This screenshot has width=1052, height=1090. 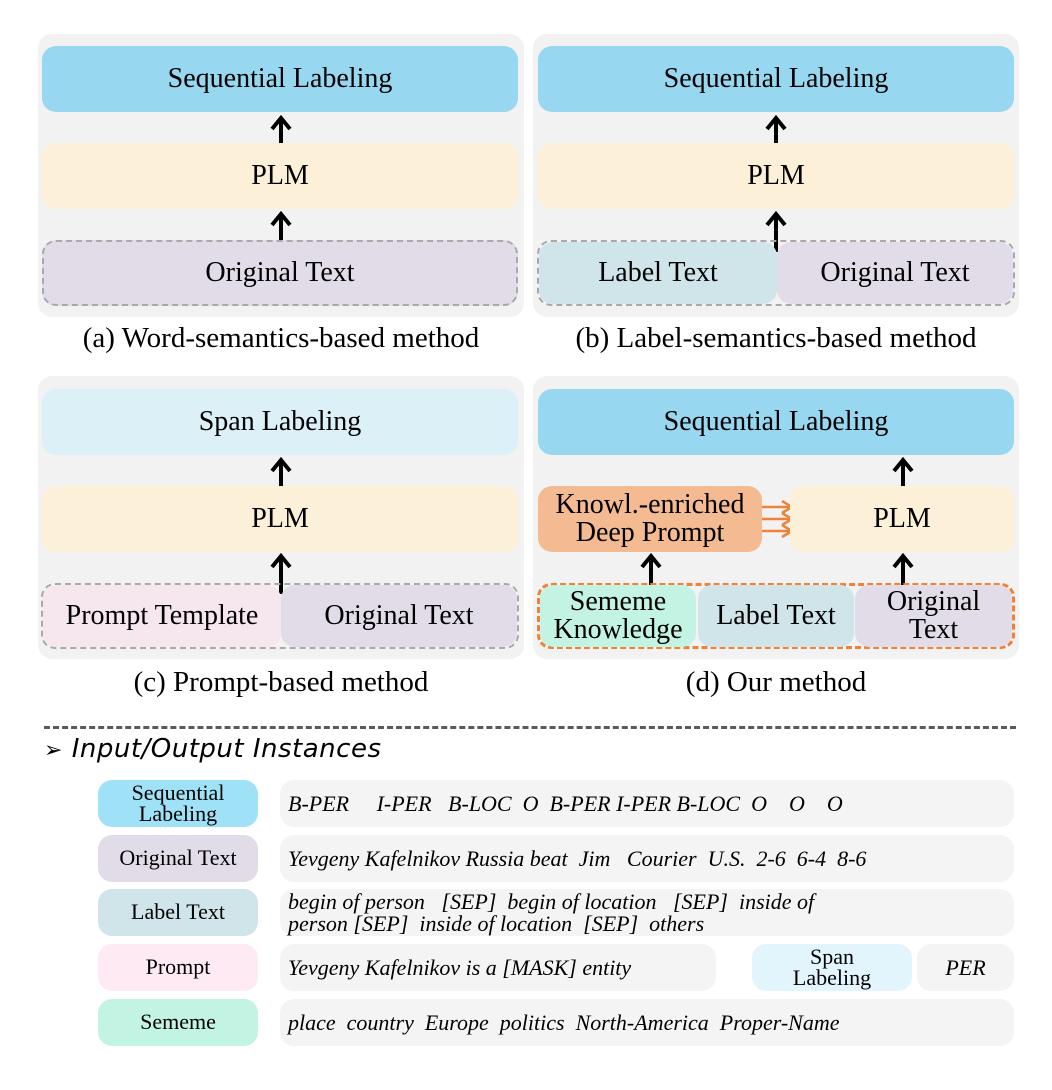 I want to click on panel-b-plm-box: PLM, so click(x=776, y=176).